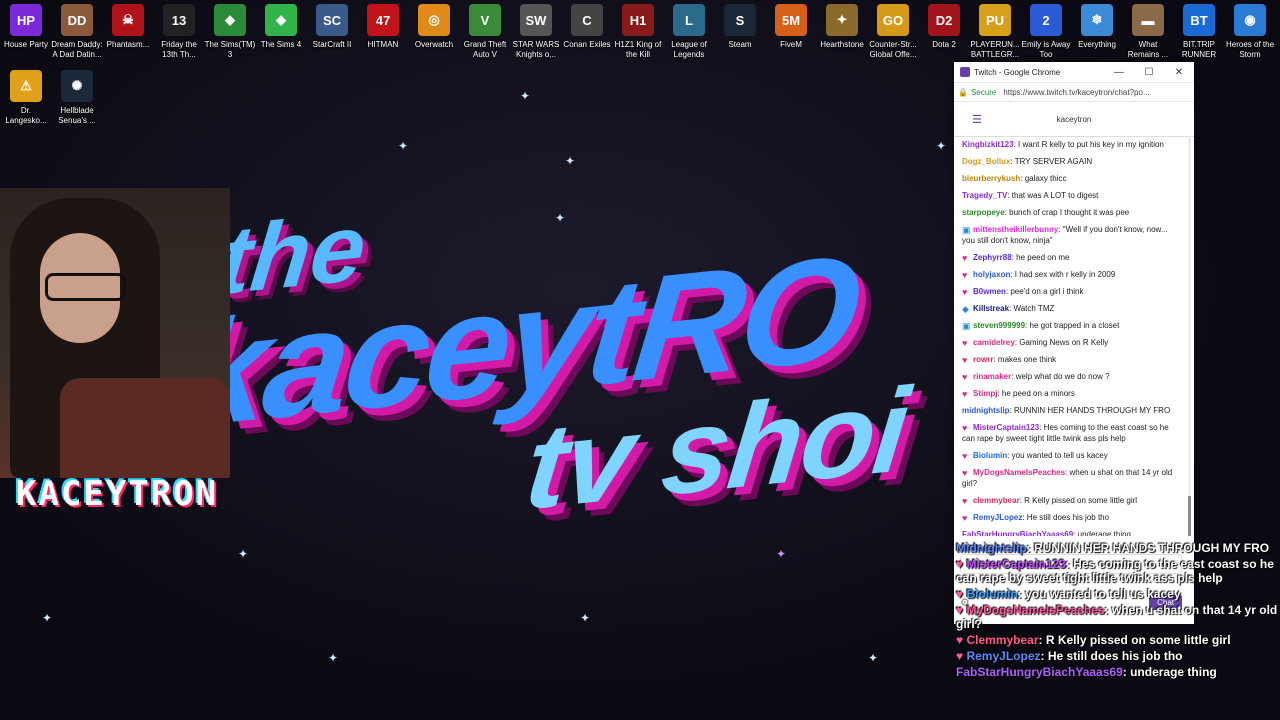 The height and width of the screenshot is (720, 1280). What do you see at coordinates (983, 359) in the screenshot?
I see `chat-username: rowrr` at bounding box center [983, 359].